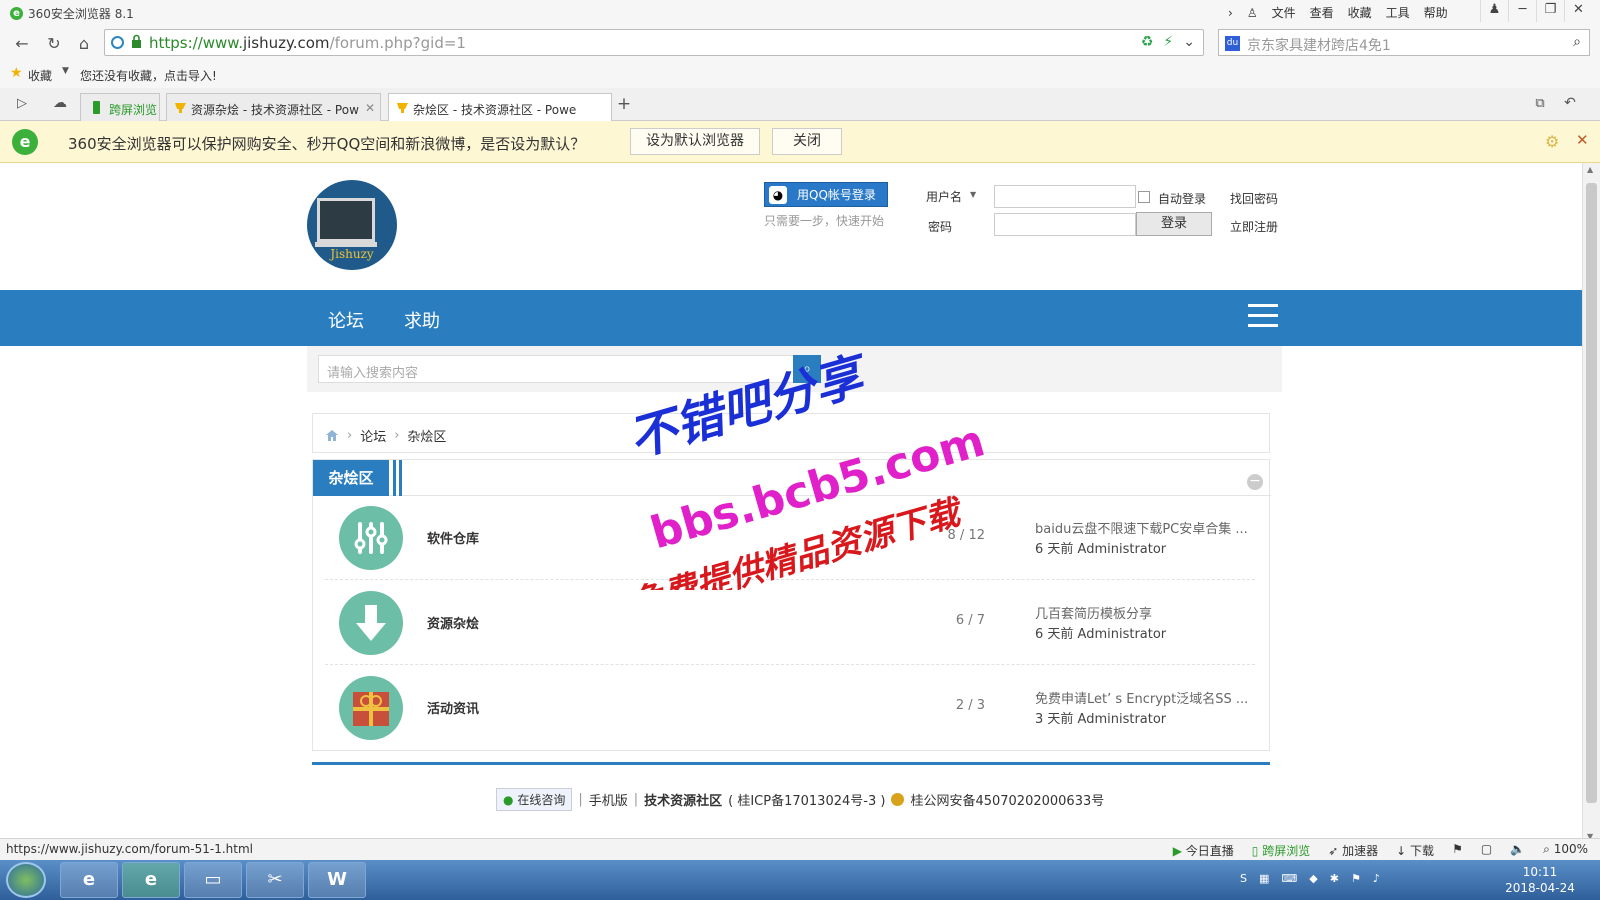 The height and width of the screenshot is (900, 1600). I want to click on keyboard-icon: ⌨, so click(1289, 878).